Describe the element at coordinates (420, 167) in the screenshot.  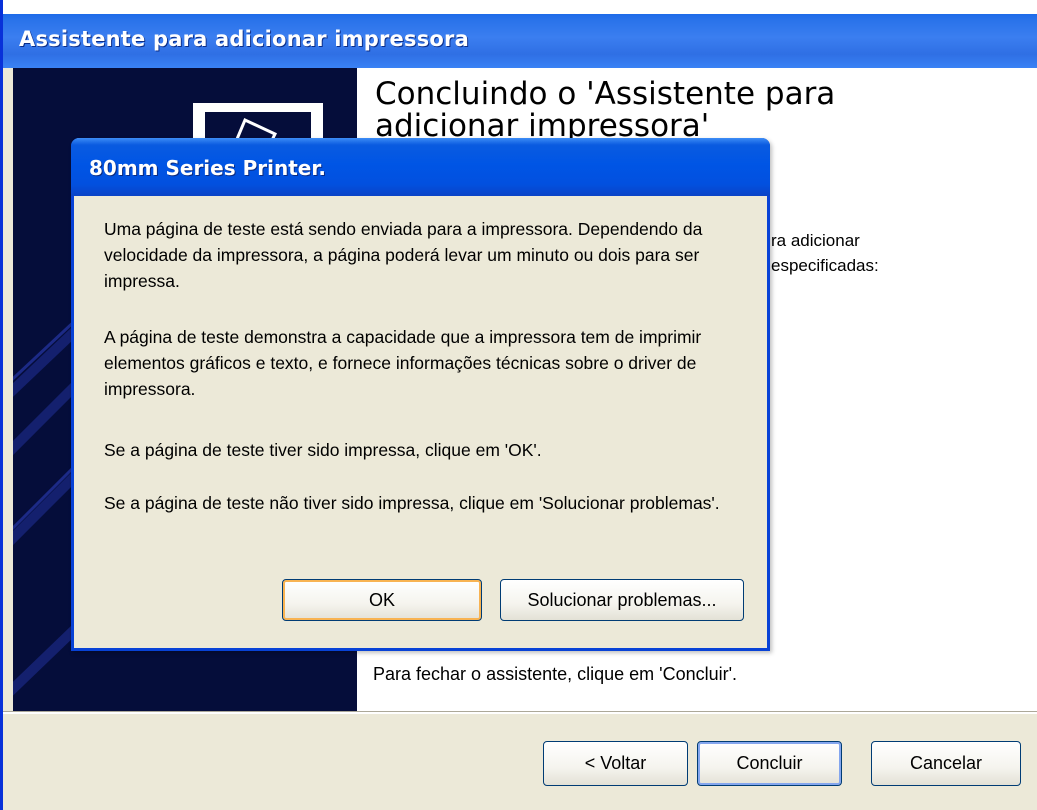
I see `dialog-titlebar: 80mm Series Printer.` at that location.